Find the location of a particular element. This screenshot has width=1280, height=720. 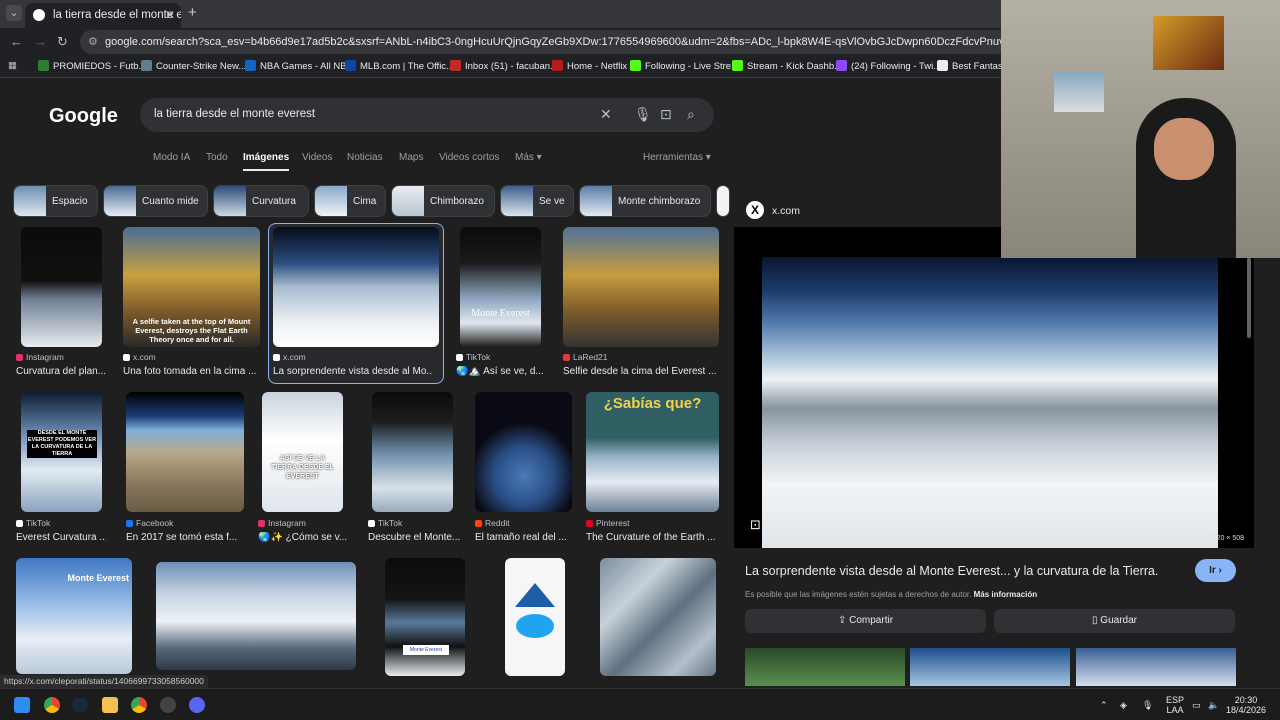

chip-more is located at coordinates (723, 201).